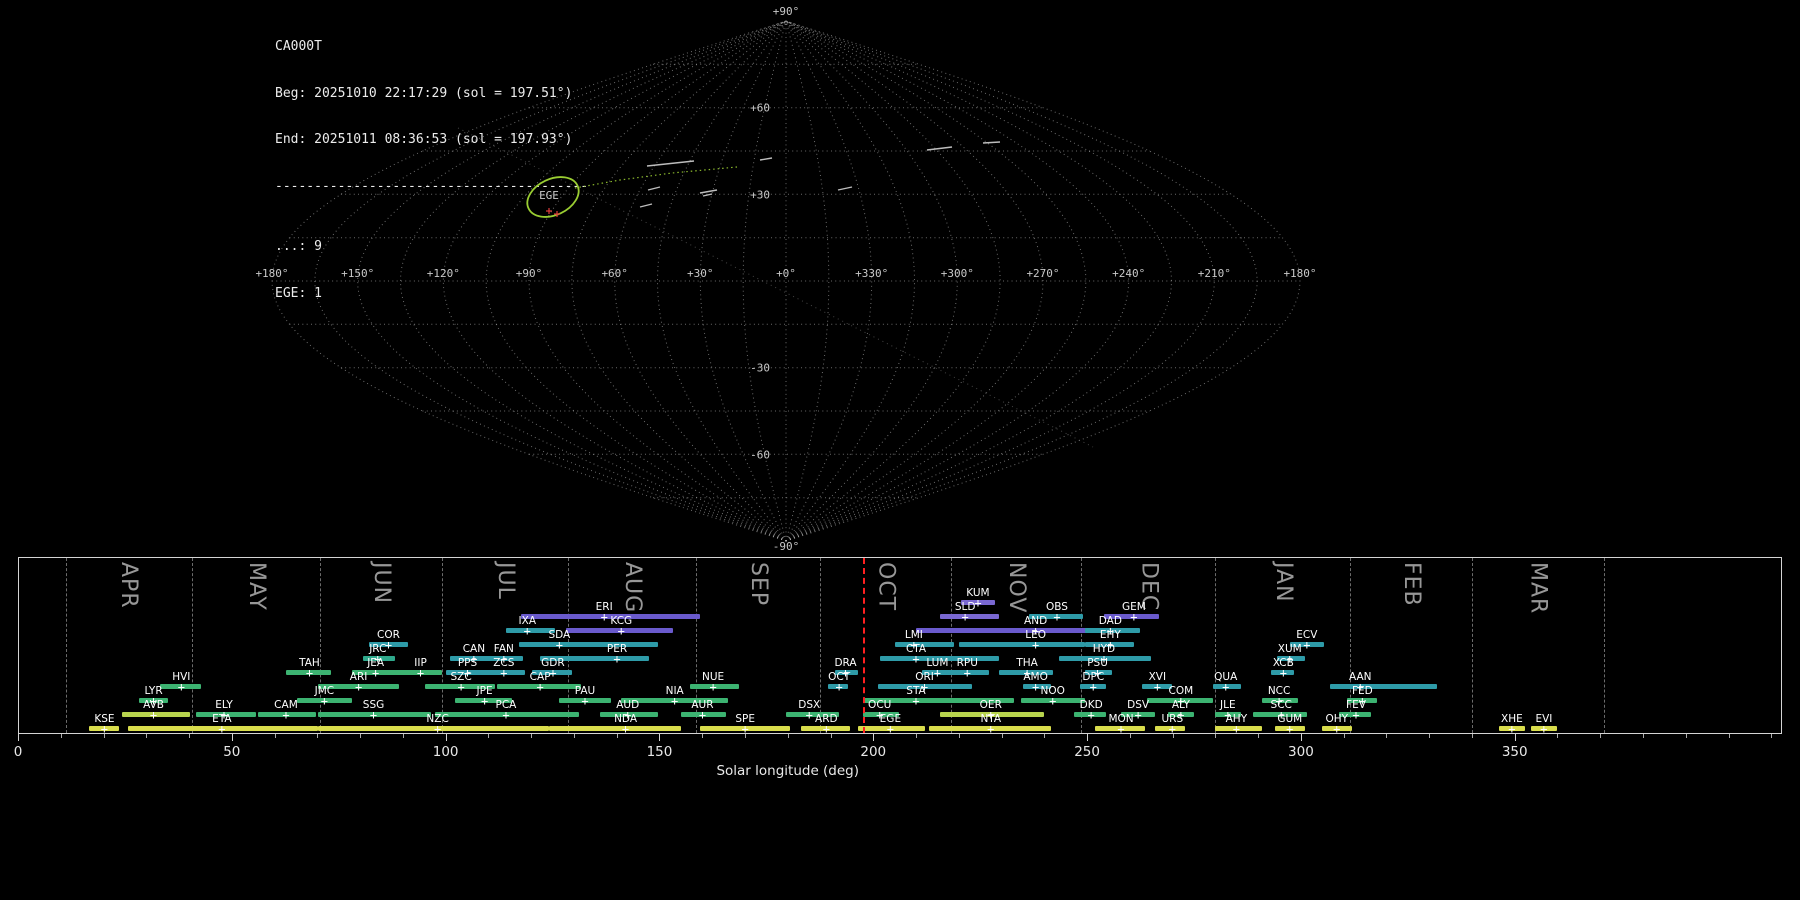  Describe the element at coordinates (1021, 644) in the screenshot. I see `shower-bar-leo` at that location.